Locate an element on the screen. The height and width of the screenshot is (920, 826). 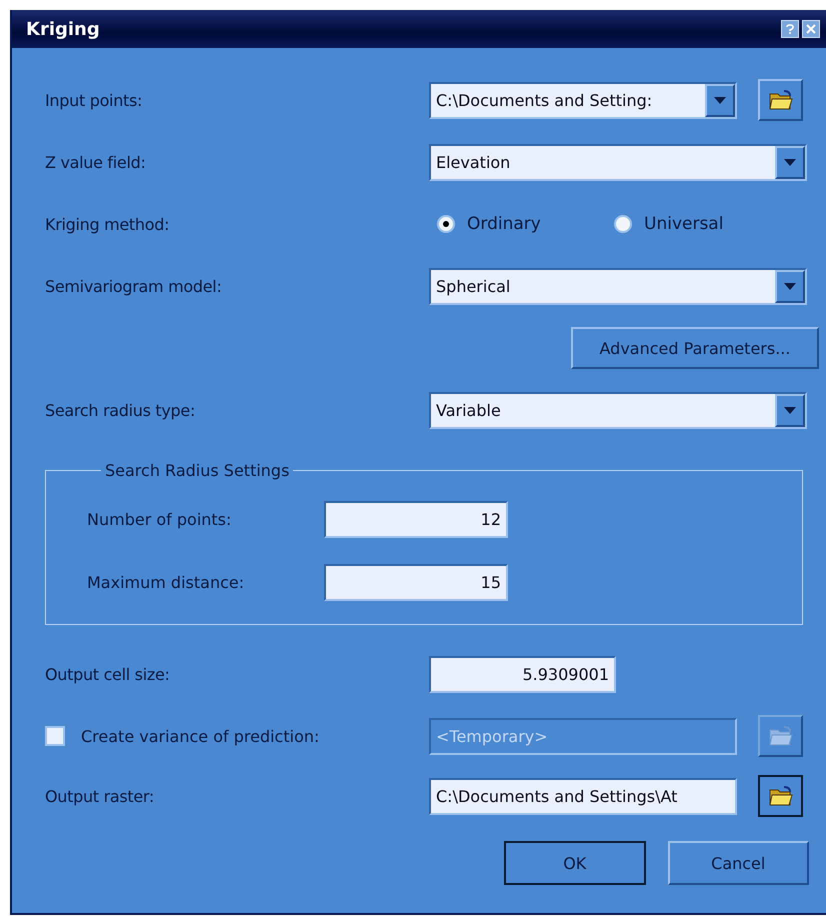
help-icon is located at coordinates (790, 29).